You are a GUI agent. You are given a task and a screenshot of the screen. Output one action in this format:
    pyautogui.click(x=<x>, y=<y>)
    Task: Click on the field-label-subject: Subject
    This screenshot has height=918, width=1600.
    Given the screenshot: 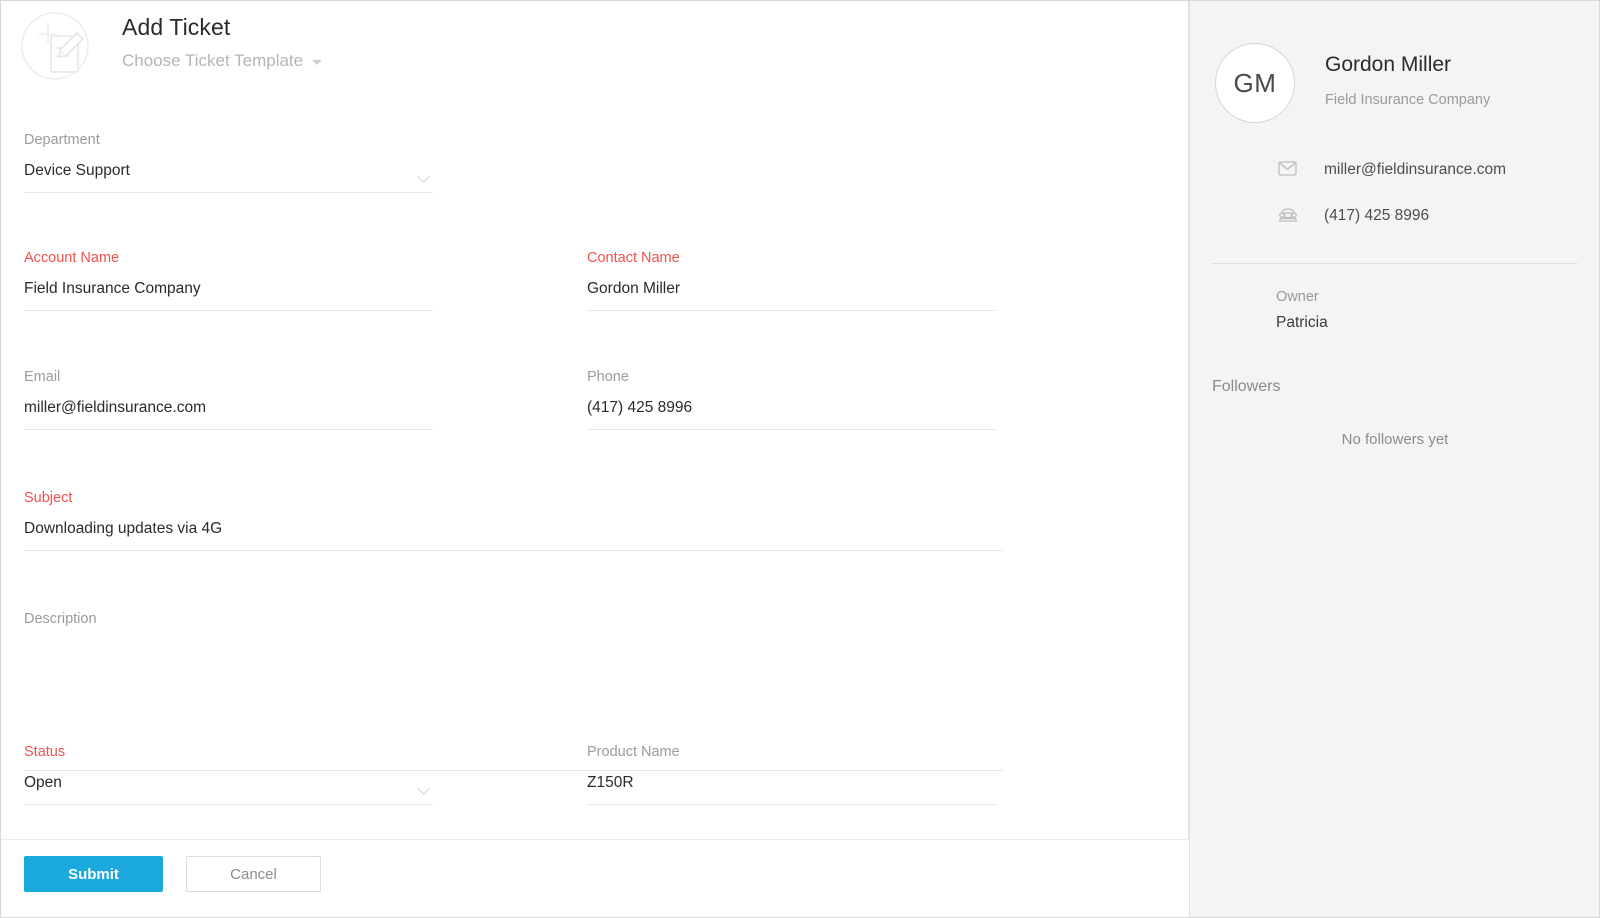 What is the action you would take?
    pyautogui.click(x=48, y=498)
    